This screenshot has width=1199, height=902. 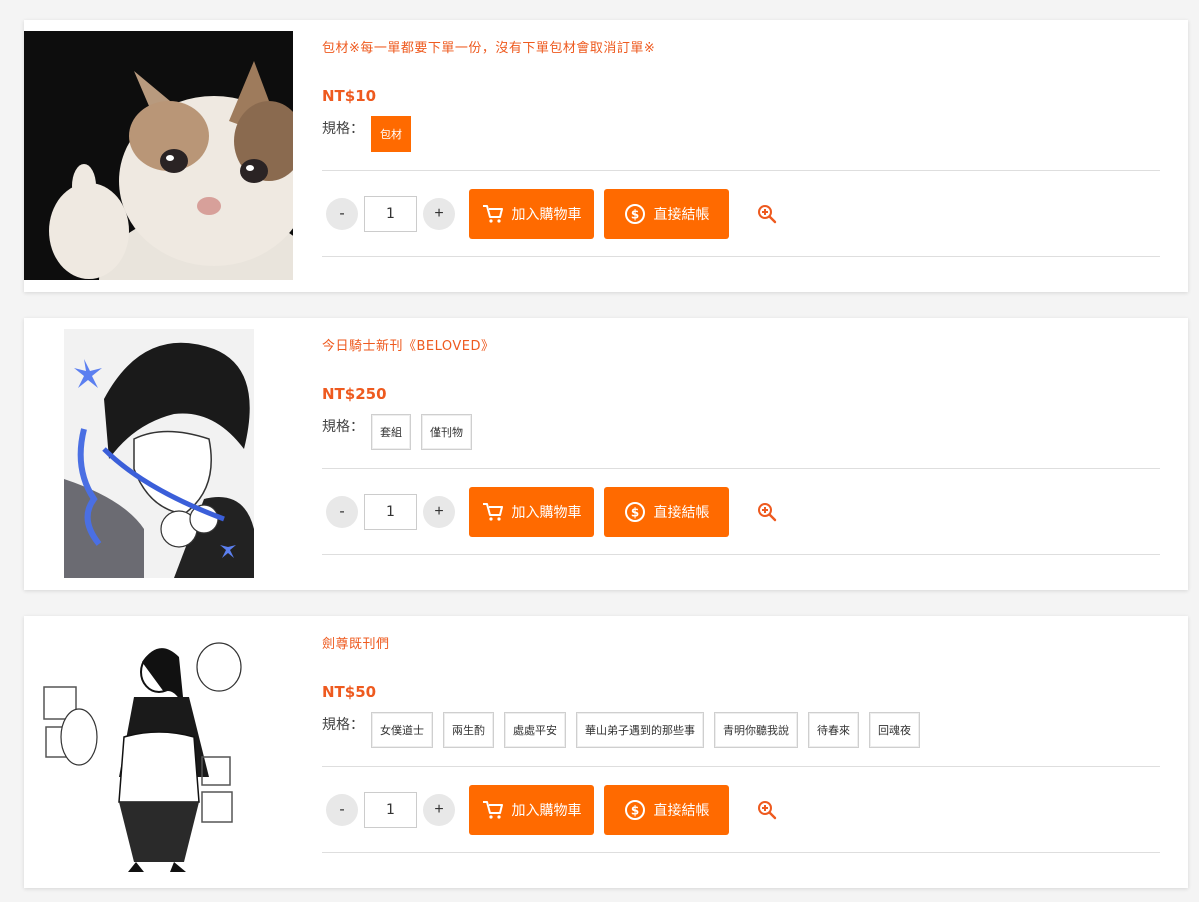 I want to click on spec-option: 兩生酌, so click(x=468, y=730).